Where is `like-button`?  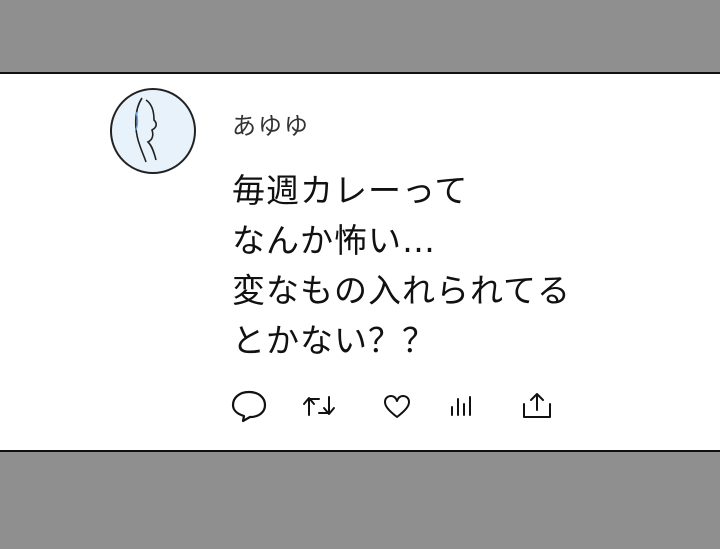 like-button is located at coordinates (397, 406).